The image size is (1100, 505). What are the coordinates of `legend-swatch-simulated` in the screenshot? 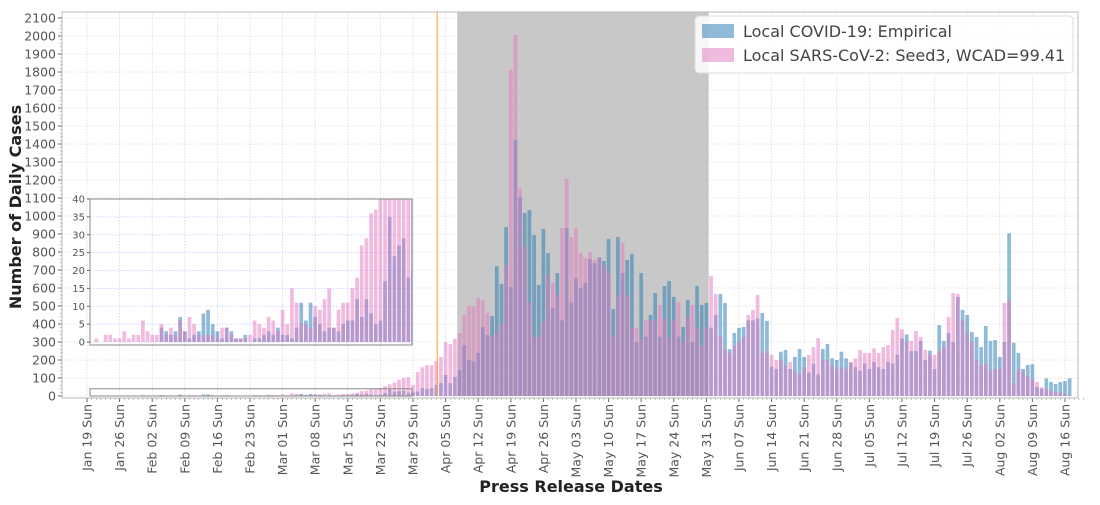 It's located at (718, 55).